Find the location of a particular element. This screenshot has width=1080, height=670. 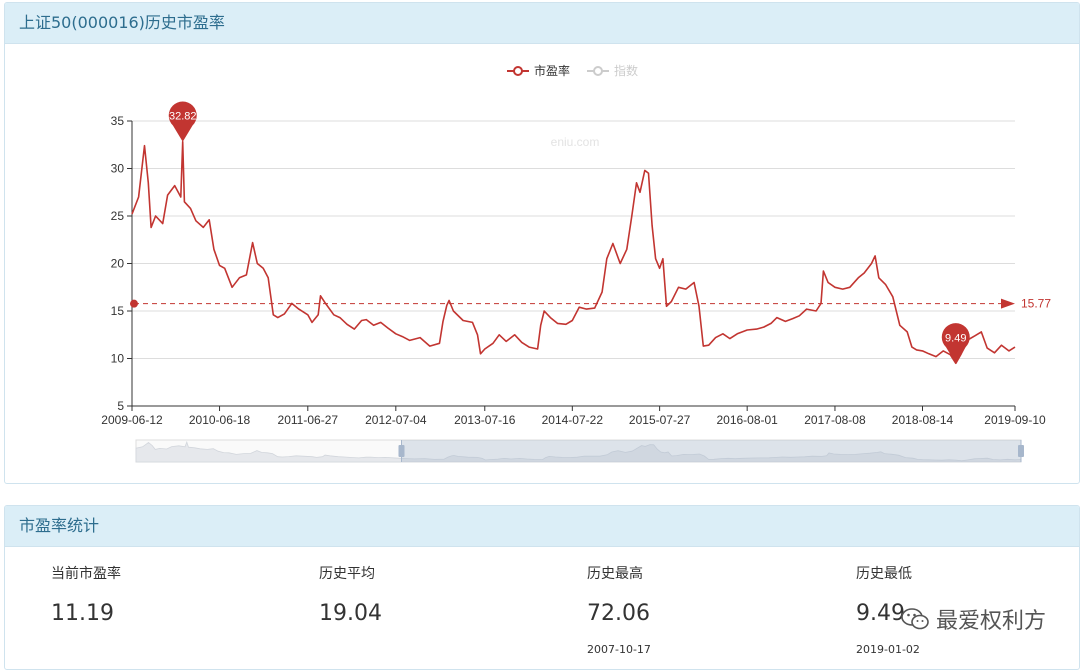

stat-value: 9.49 is located at coordinates (880, 613).